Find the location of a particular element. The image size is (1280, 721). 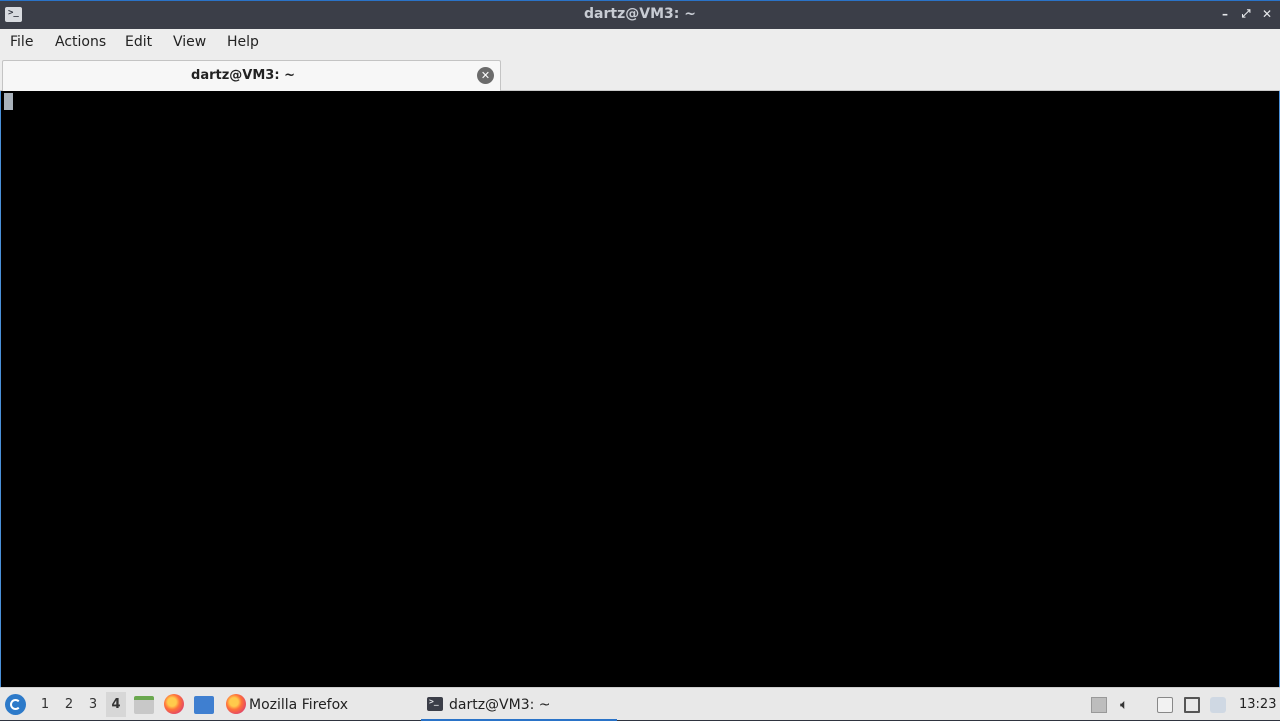

task-label: Mozilla Firefox is located at coordinates (299, 705).